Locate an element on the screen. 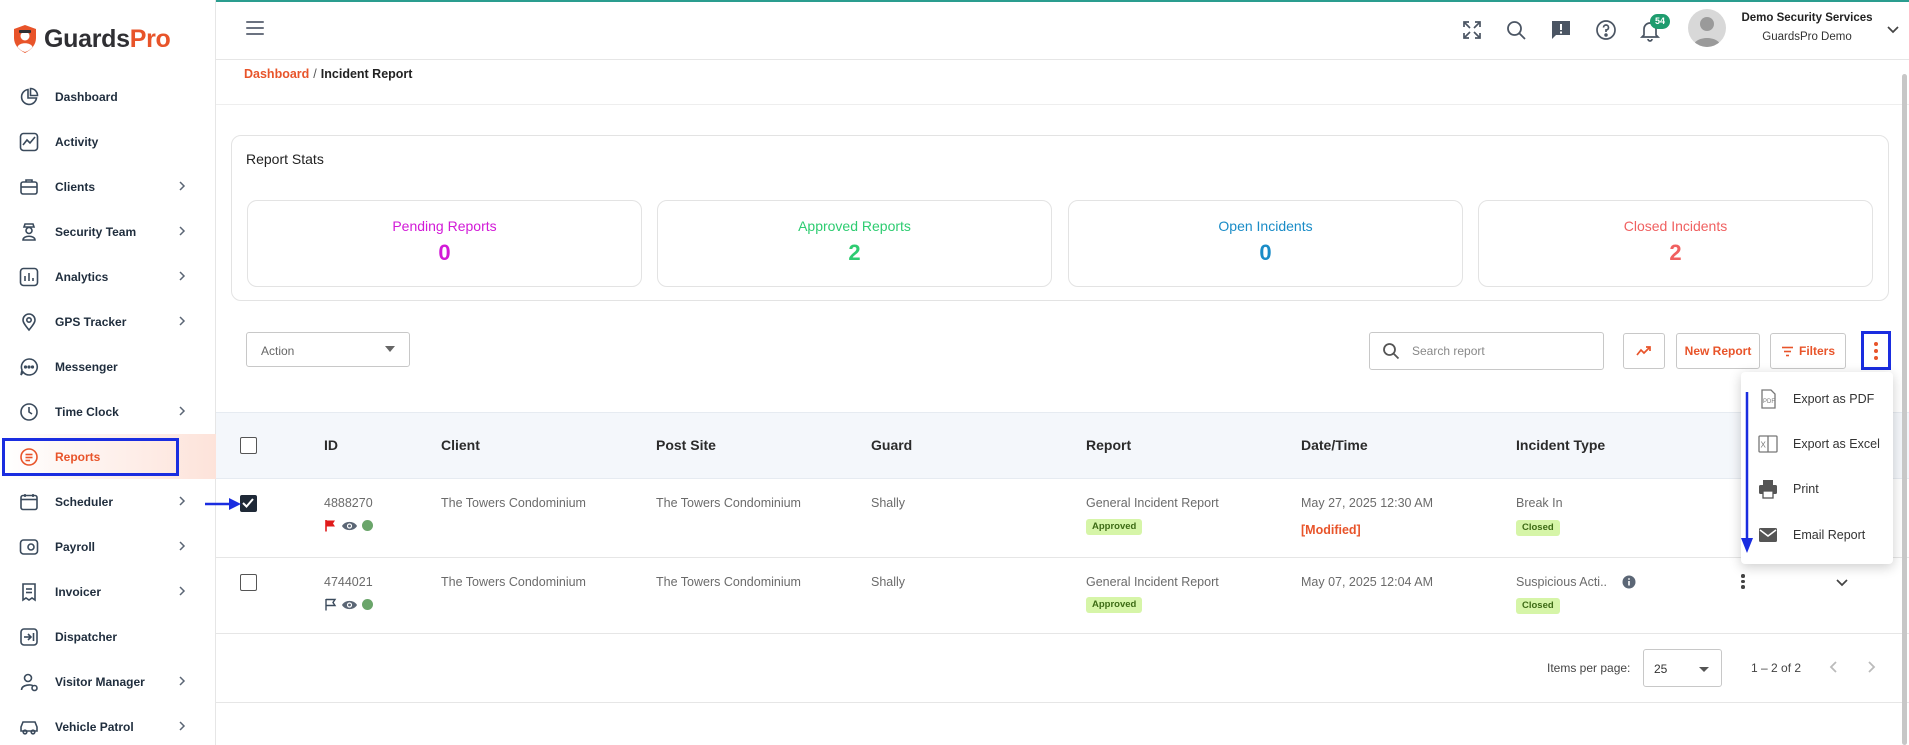 The width and height of the screenshot is (1909, 745). new-report-button: New Report is located at coordinates (1718, 351).